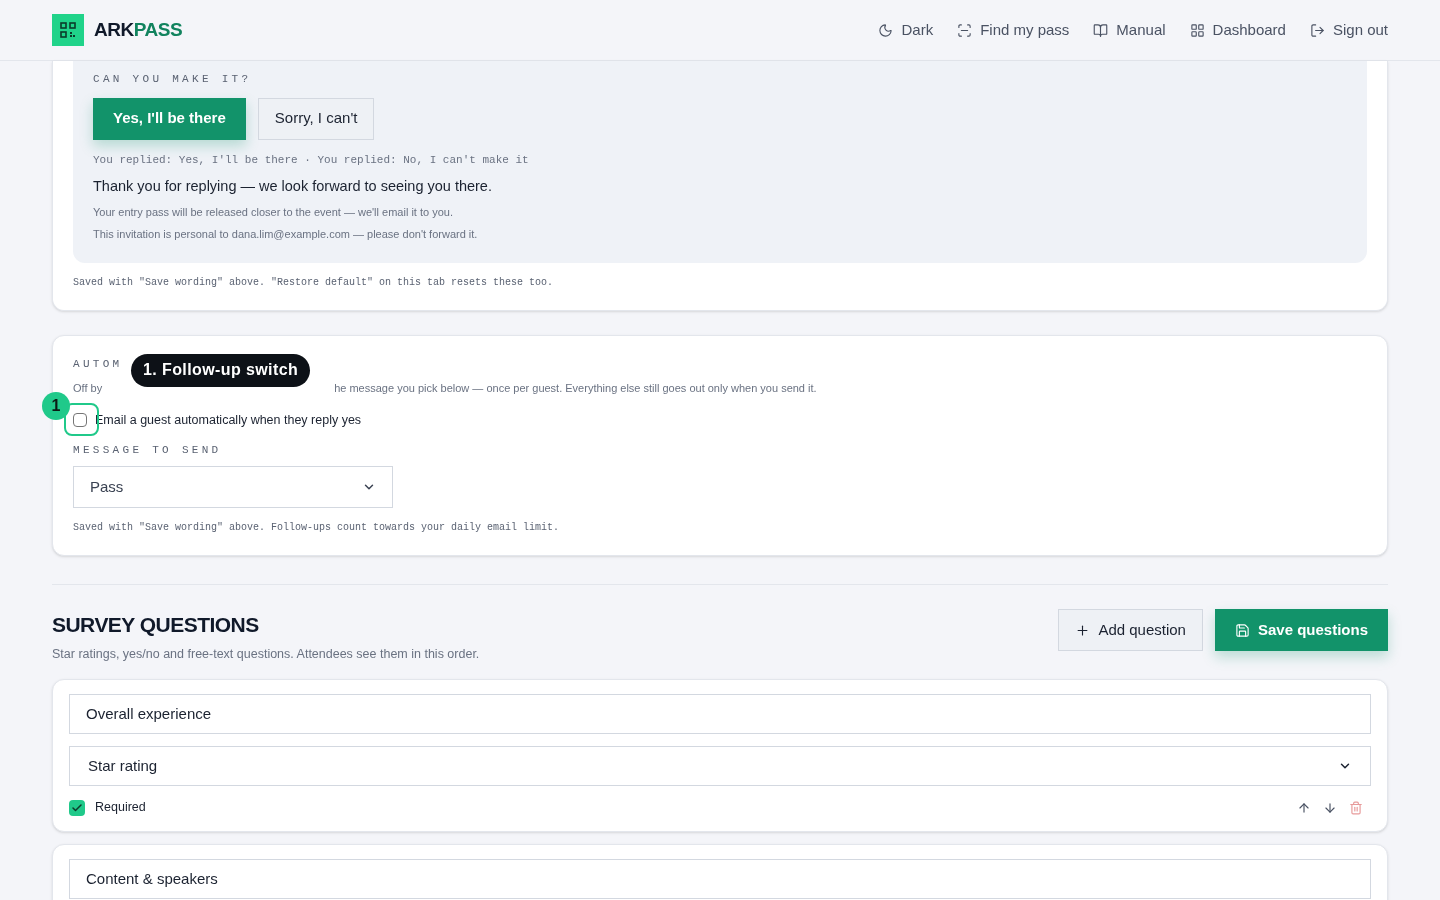 The height and width of the screenshot is (900, 1440). What do you see at coordinates (1197, 30) in the screenshot?
I see `grid-icon` at bounding box center [1197, 30].